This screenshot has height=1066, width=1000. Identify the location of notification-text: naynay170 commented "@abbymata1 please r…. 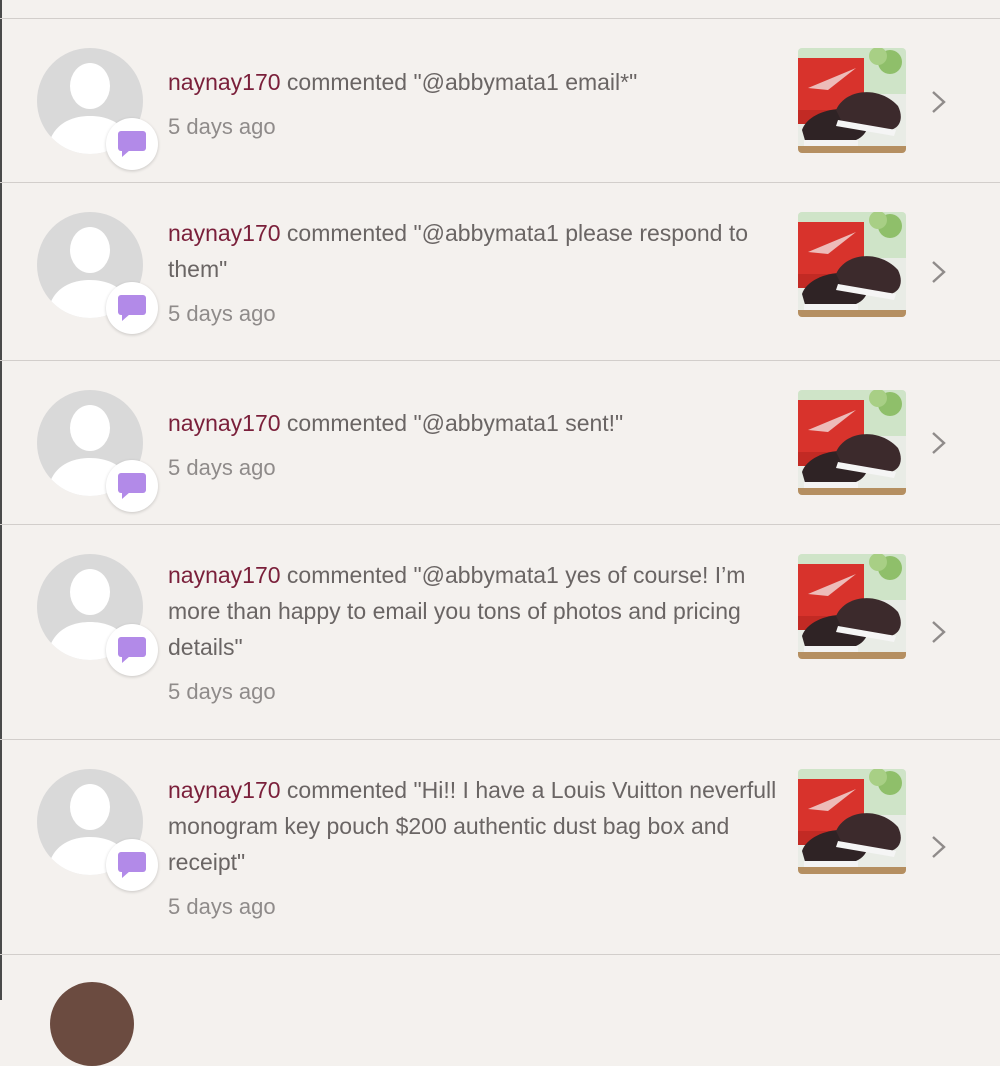
(473, 273).